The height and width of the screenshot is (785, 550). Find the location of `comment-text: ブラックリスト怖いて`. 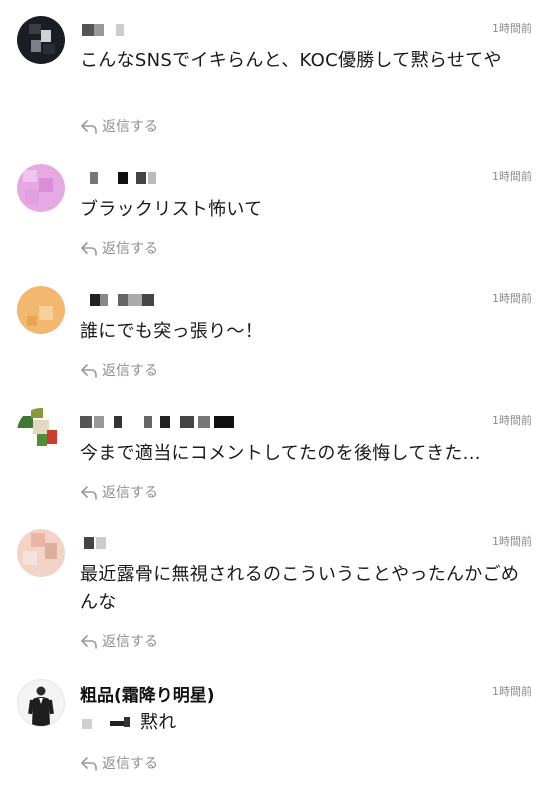

comment-text: ブラックリスト怖いて is located at coordinates (171, 209).